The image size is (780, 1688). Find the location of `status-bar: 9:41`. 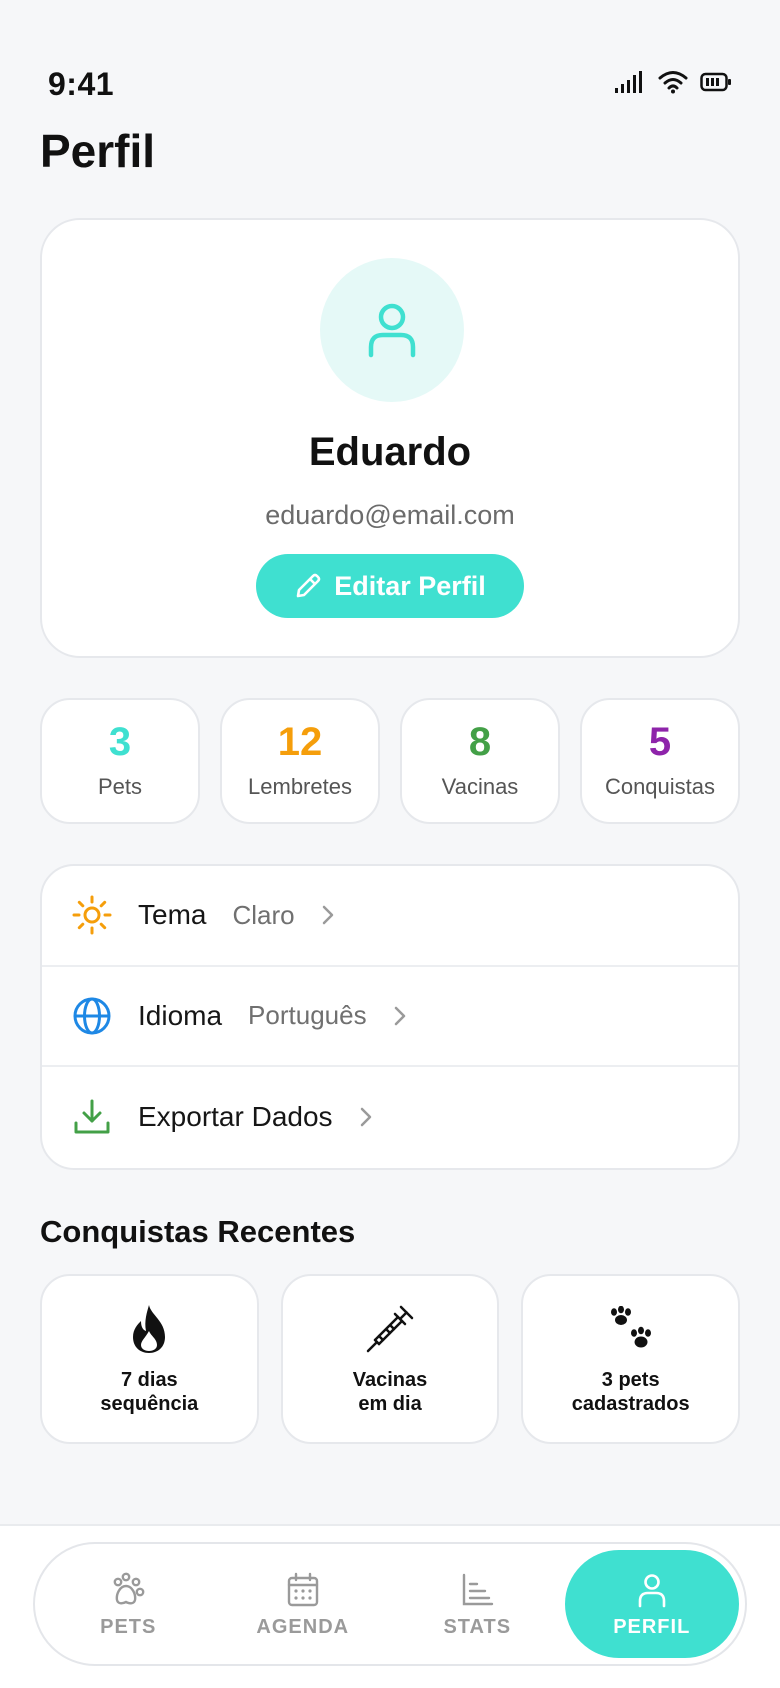

status-bar: 9:41 is located at coordinates (390, 60).